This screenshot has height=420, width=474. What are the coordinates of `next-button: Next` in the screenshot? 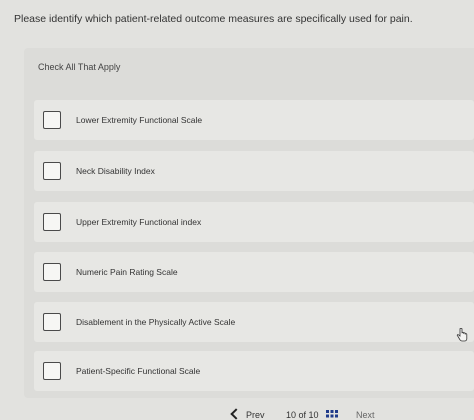 It's located at (365, 415).